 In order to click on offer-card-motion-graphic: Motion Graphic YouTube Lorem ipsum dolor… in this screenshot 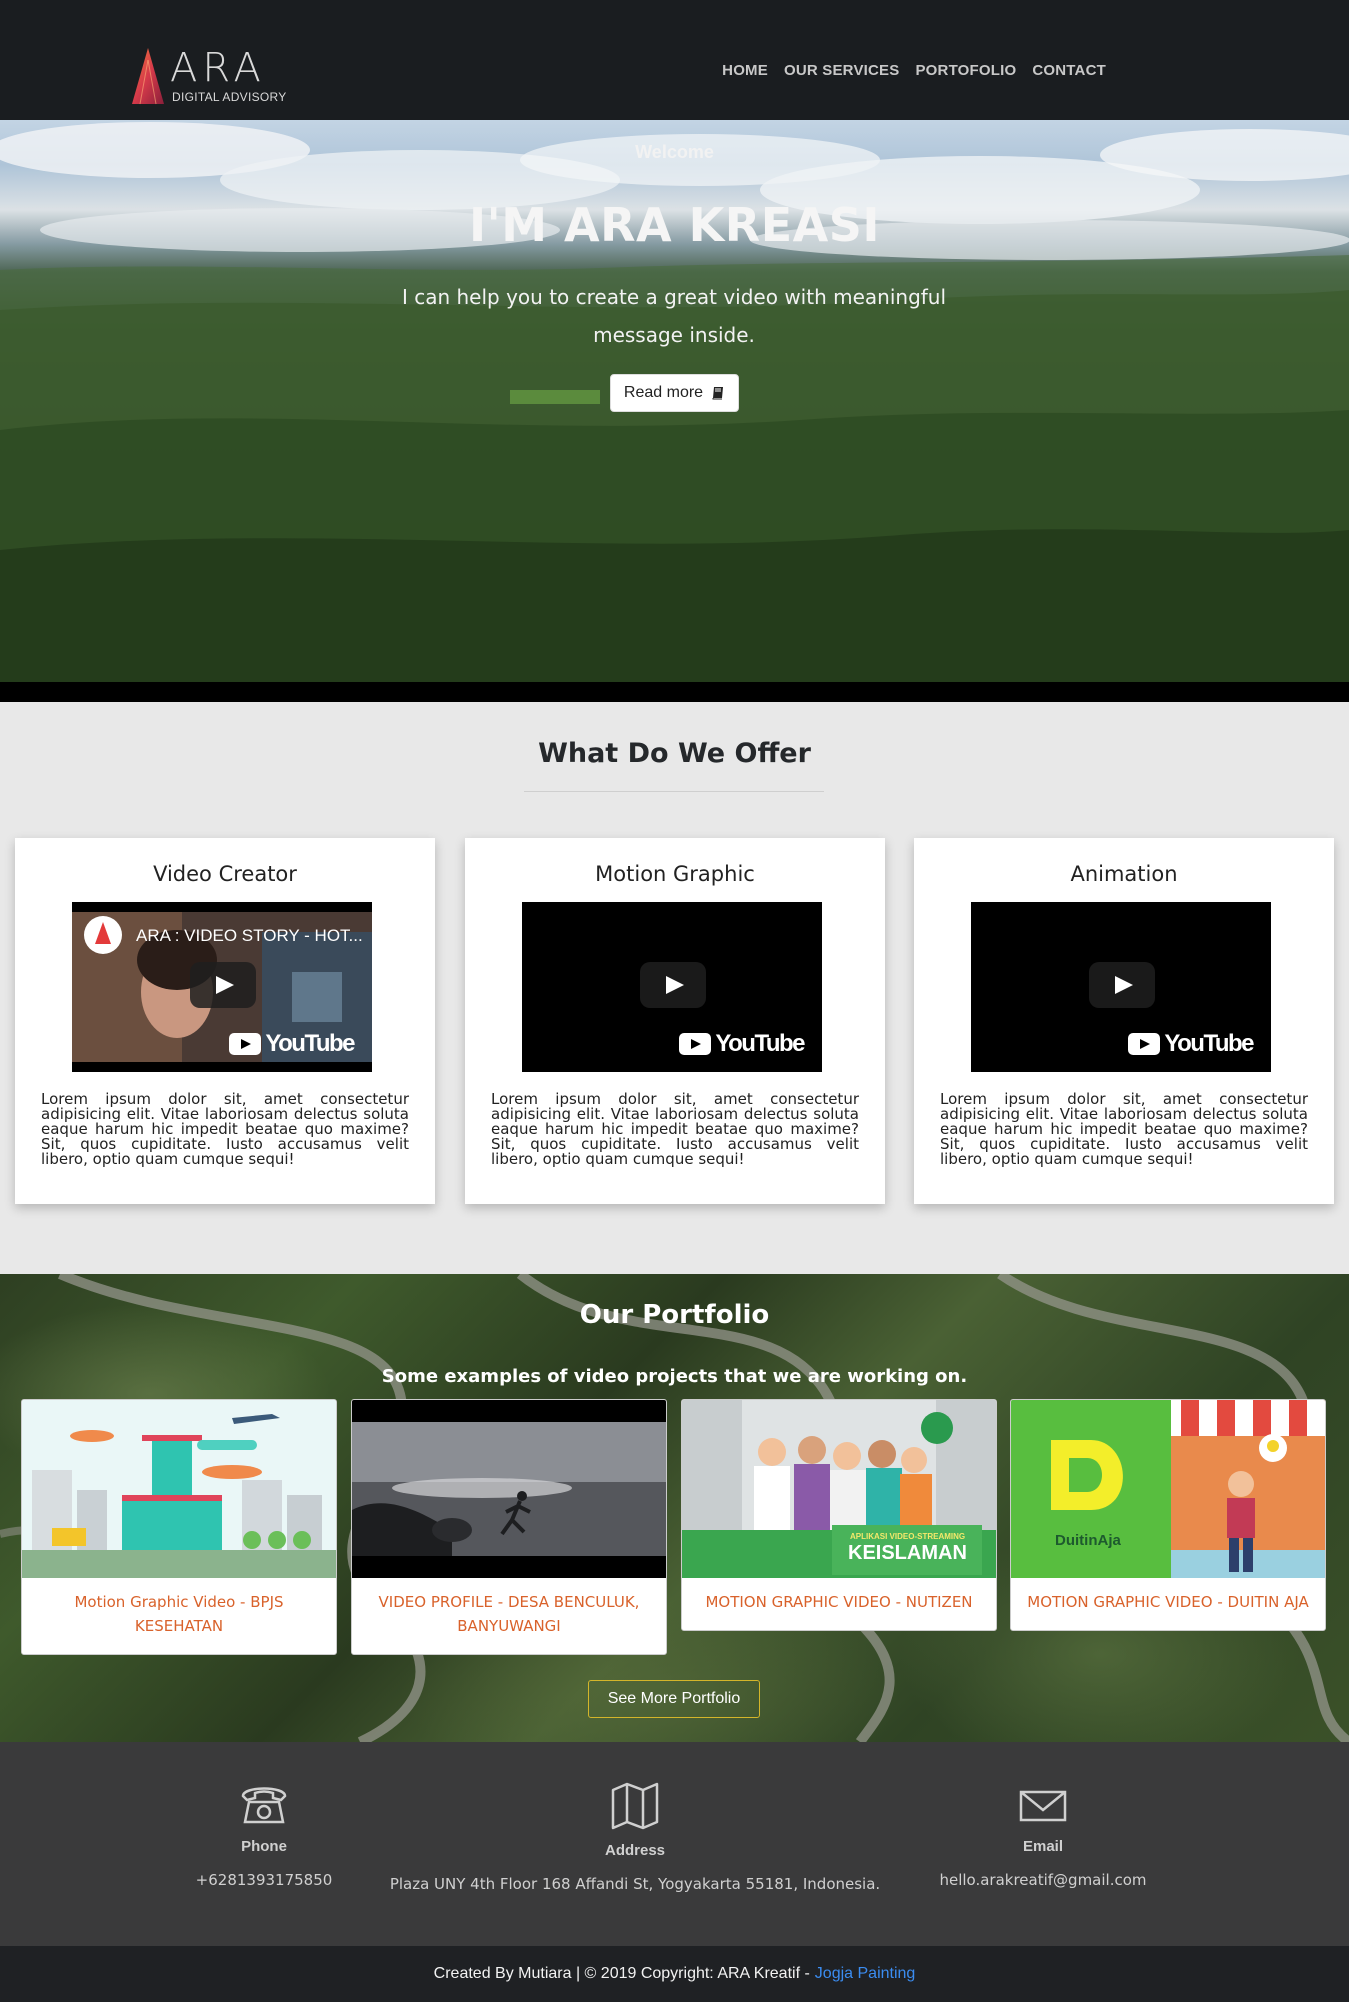, I will do `click(675, 1021)`.